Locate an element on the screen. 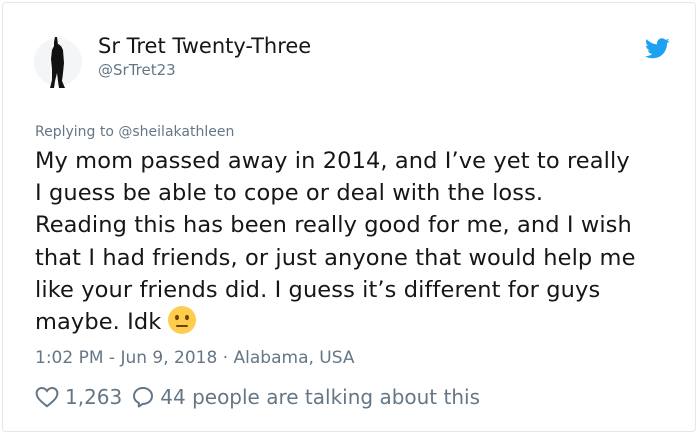 This screenshot has height=436, width=700. neutral-face-emoji-icon is located at coordinates (182, 320).